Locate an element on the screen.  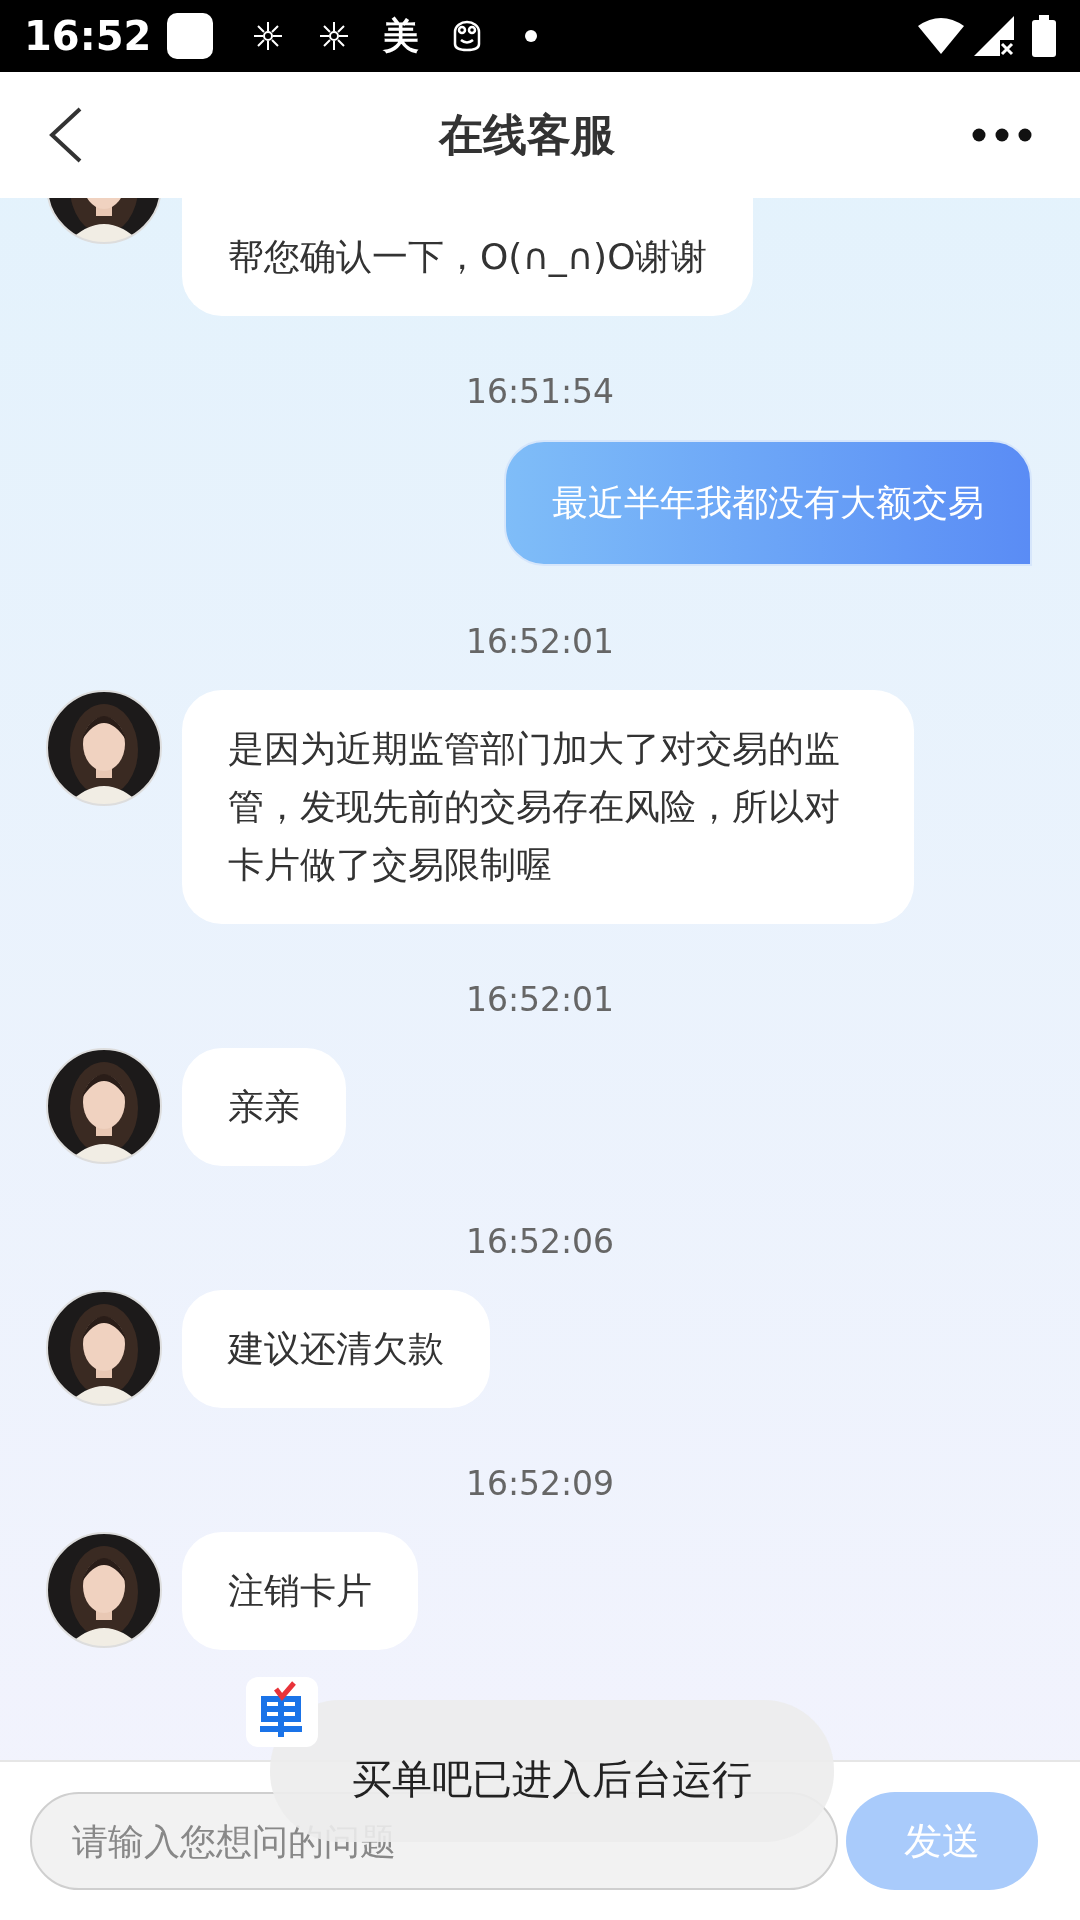
timestamp: 16:52:09 is located at coordinates (540, 1484).